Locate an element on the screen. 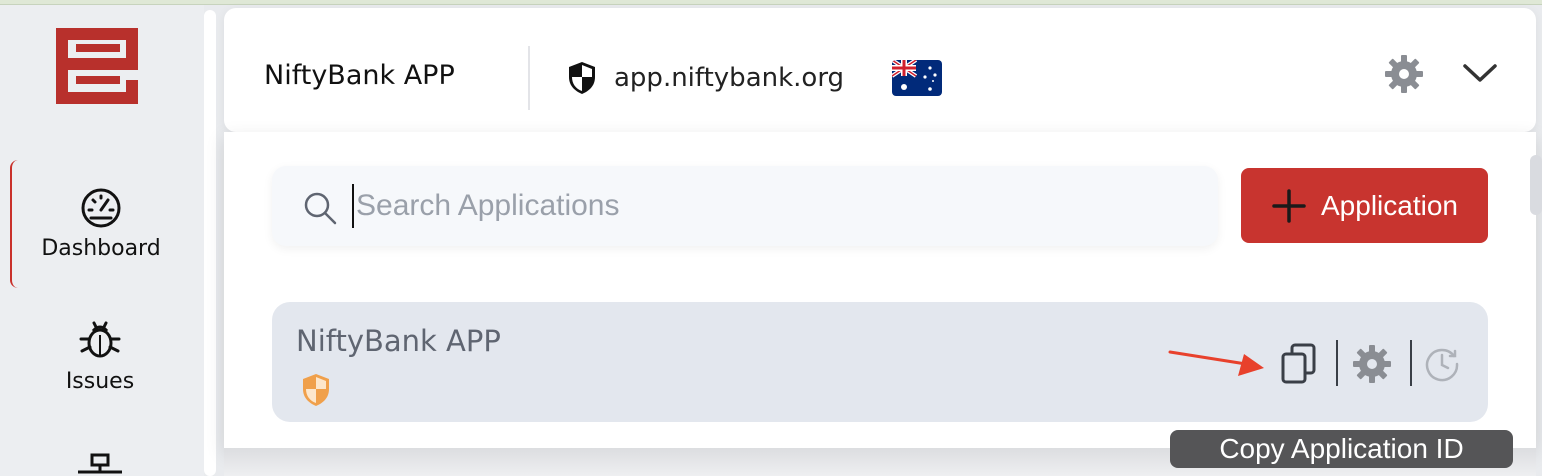 This screenshot has width=1542, height=476. australia-flag-icon is located at coordinates (917, 78).